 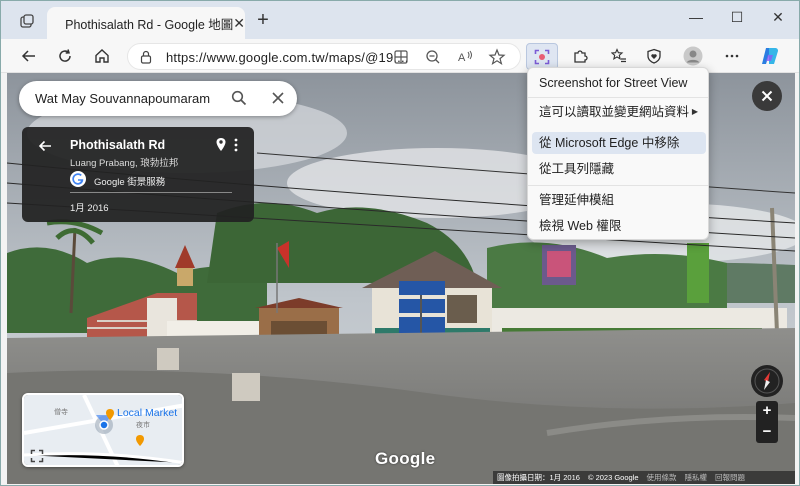 I want to click on search-input: Wat May Souvannapoumaram, so click(x=122, y=98).